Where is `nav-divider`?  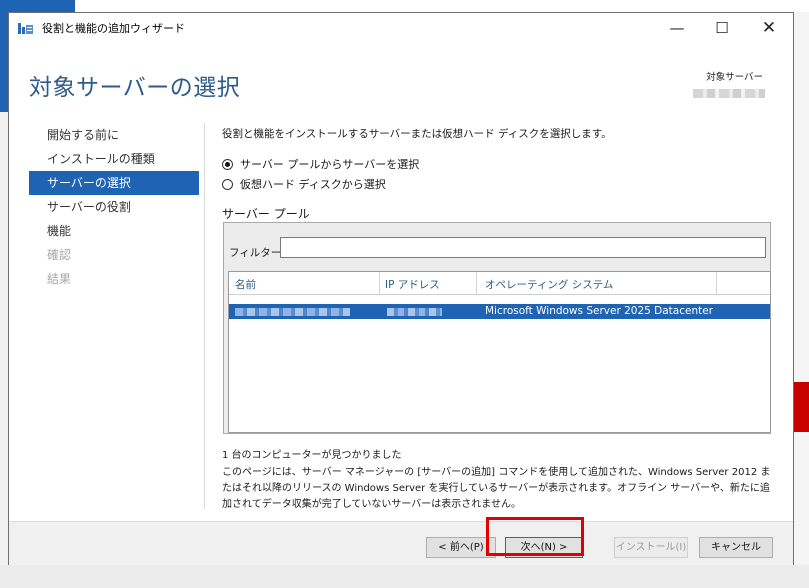
nav-divider is located at coordinates (204, 316).